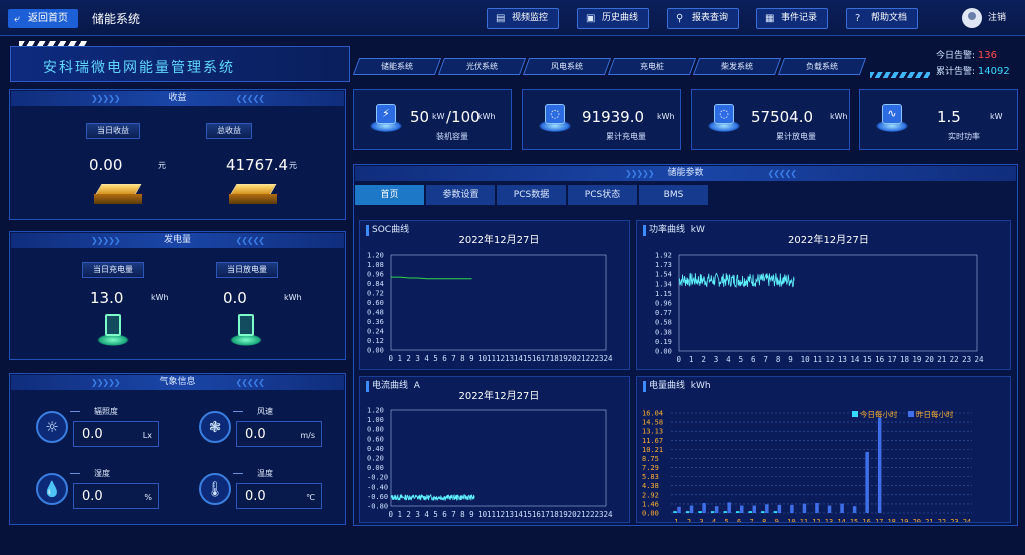  What do you see at coordinates (255, 496) in the screenshot?
I see `weather-temperature-value: 0.0` at bounding box center [255, 496].